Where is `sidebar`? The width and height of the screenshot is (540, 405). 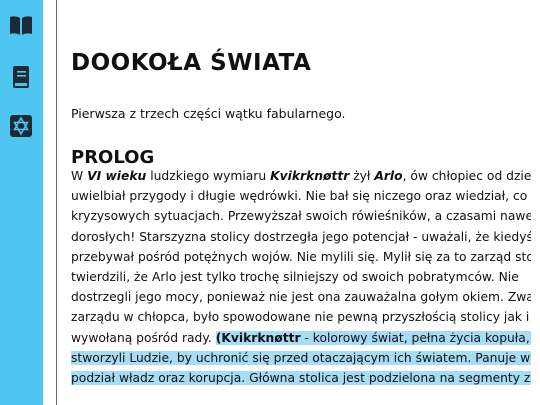
sidebar is located at coordinates (21, 202).